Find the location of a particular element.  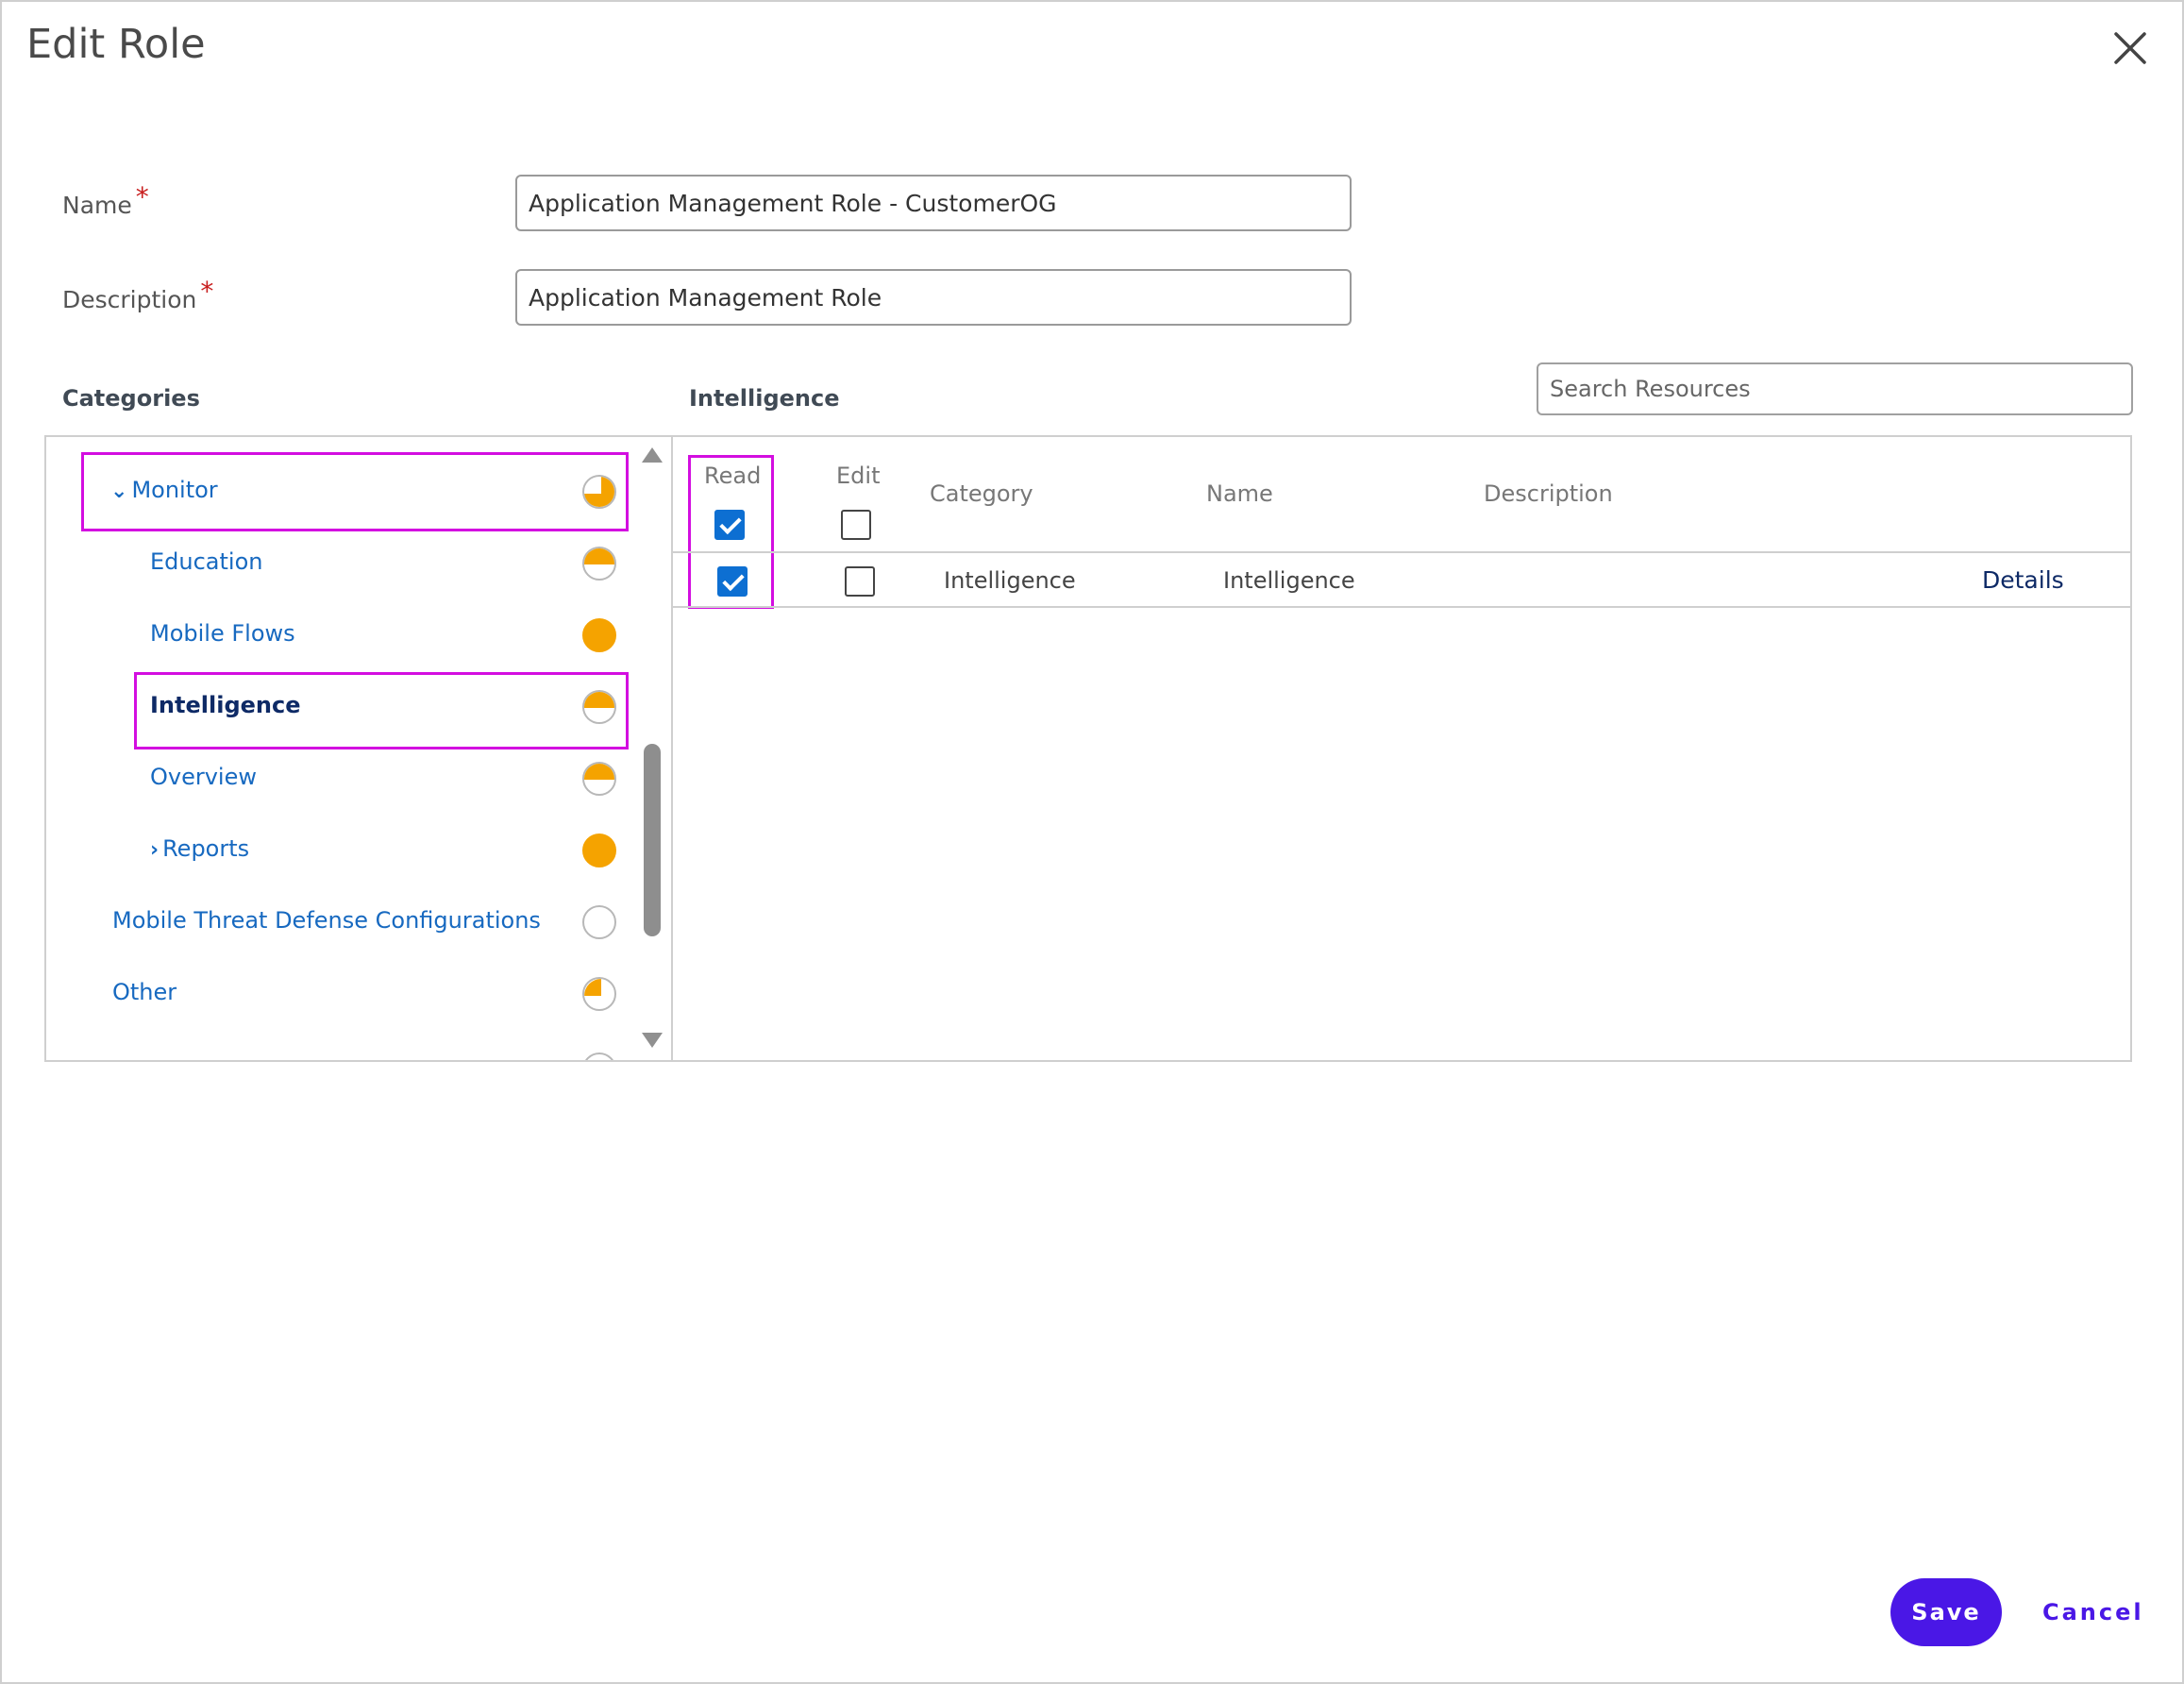

select-all-edit-checkbox is located at coordinates (856, 525).